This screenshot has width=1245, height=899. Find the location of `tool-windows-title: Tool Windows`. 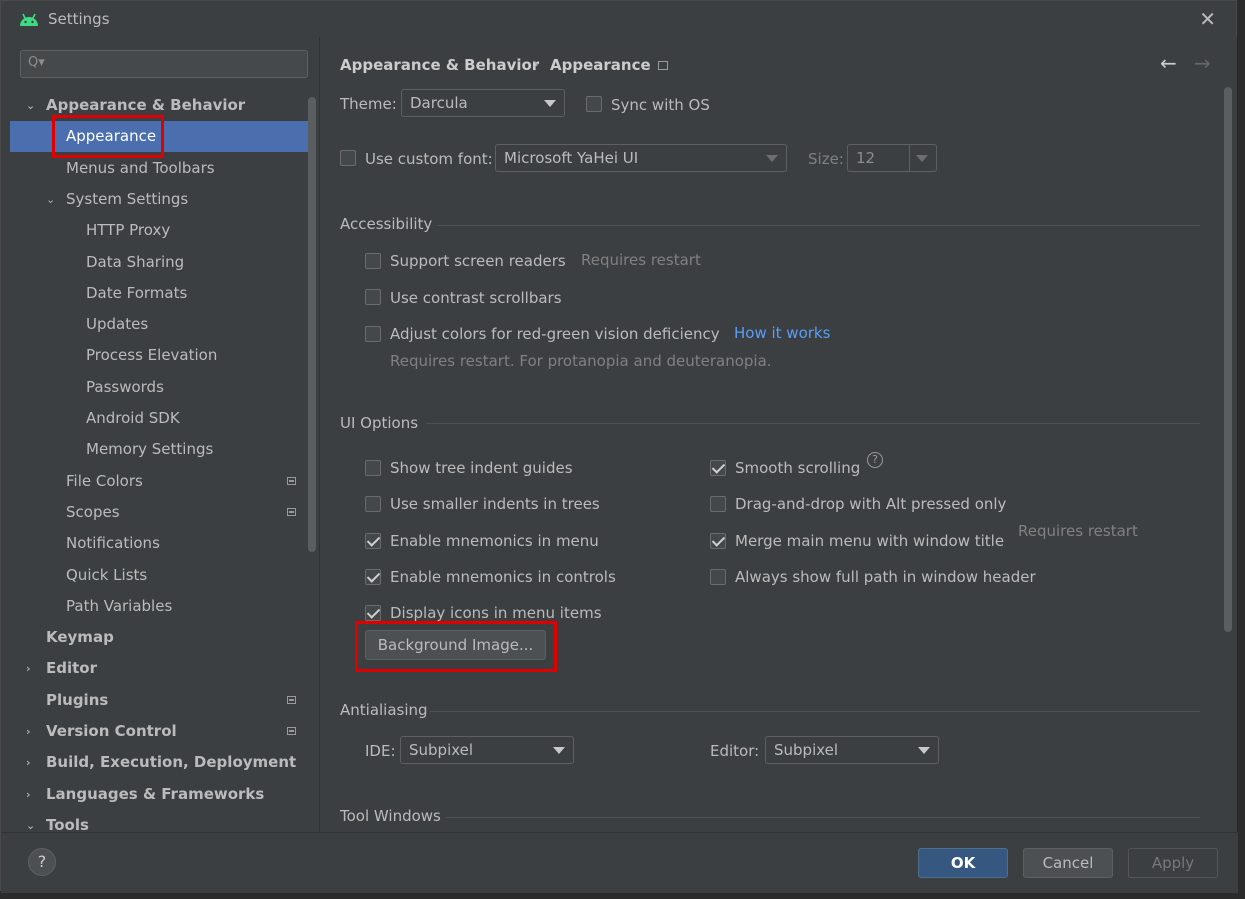

tool-windows-title: Tool Windows is located at coordinates (390, 816).